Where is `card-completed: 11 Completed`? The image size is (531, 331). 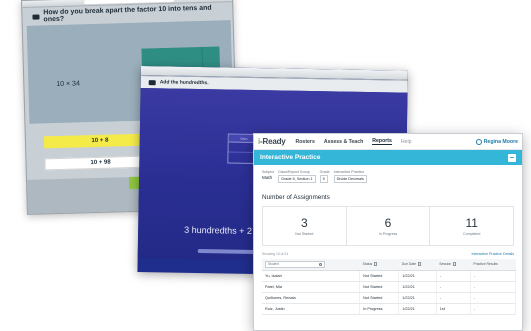
card-completed: 11 Completed is located at coordinates (471, 226).